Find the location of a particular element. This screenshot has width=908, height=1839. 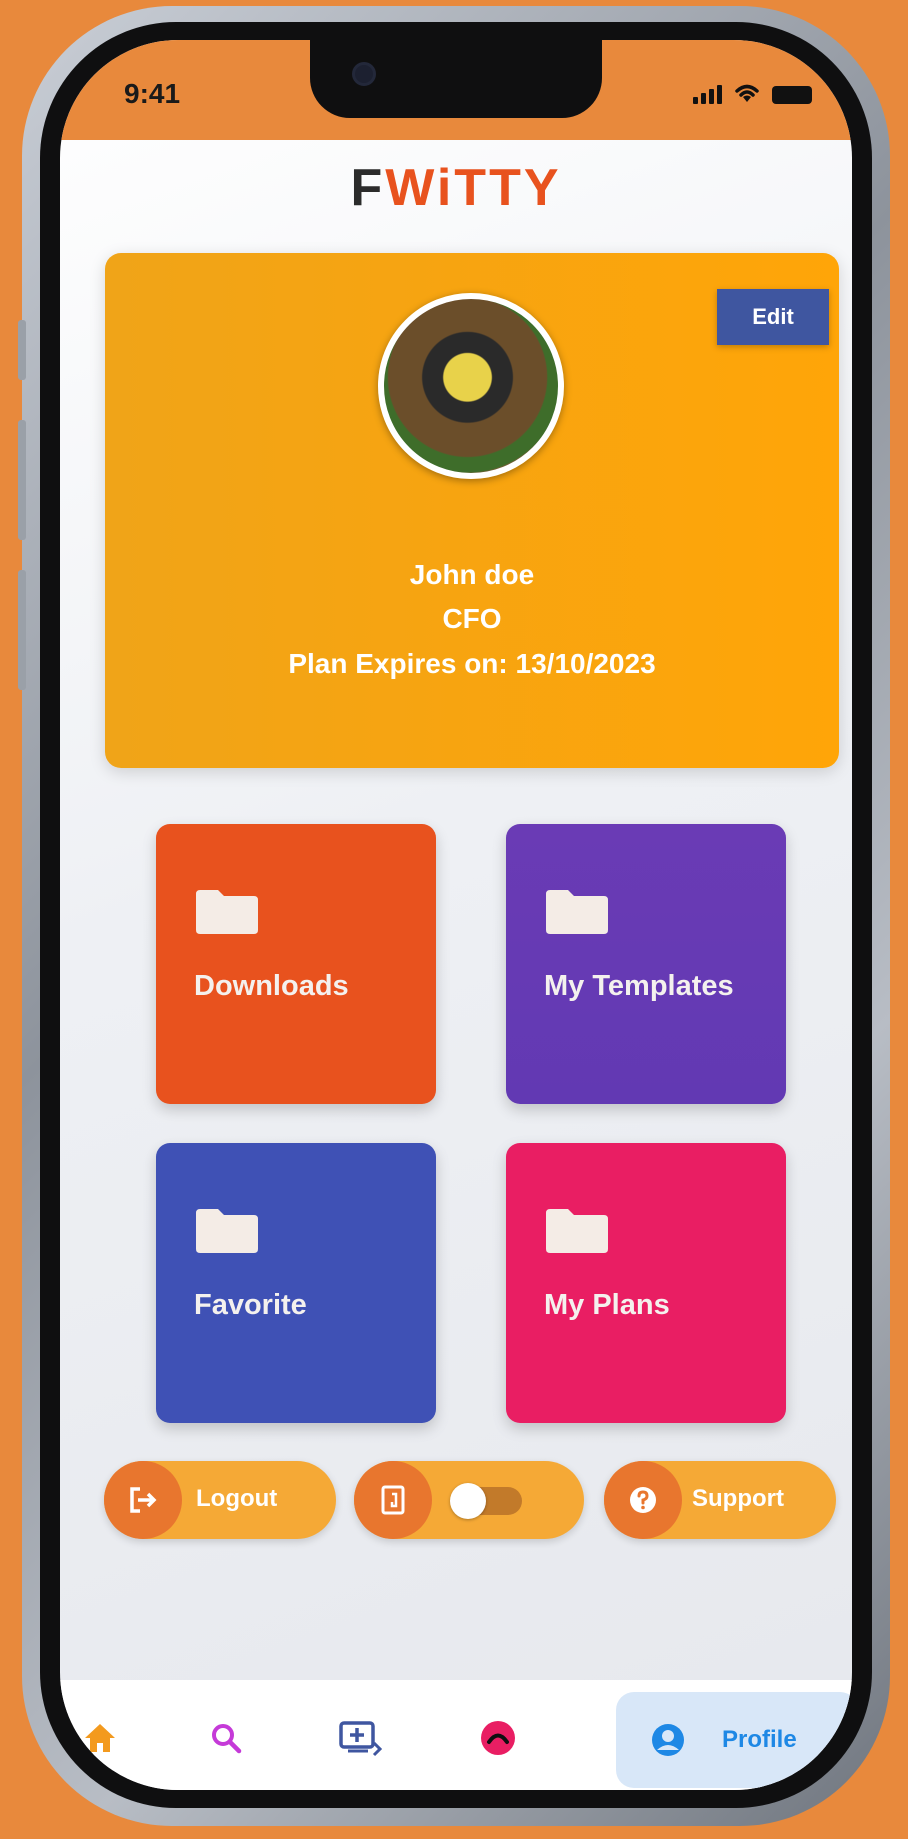

nav-plans is located at coordinates (498, 1738).